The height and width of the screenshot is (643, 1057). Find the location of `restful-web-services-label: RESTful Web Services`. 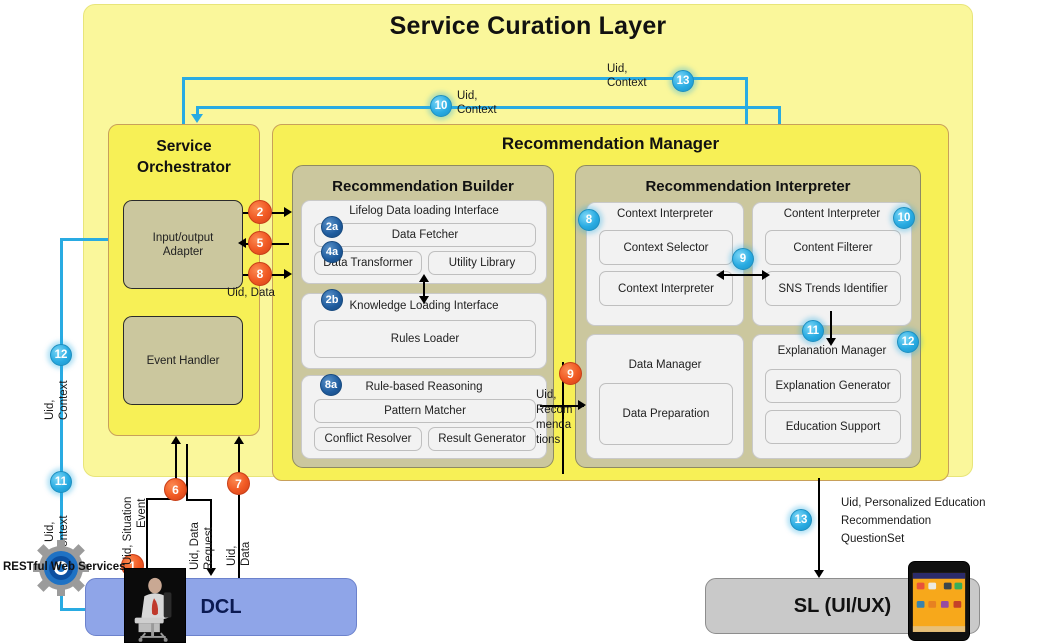

restful-web-services-label: RESTful Web Services is located at coordinates (64, 567).